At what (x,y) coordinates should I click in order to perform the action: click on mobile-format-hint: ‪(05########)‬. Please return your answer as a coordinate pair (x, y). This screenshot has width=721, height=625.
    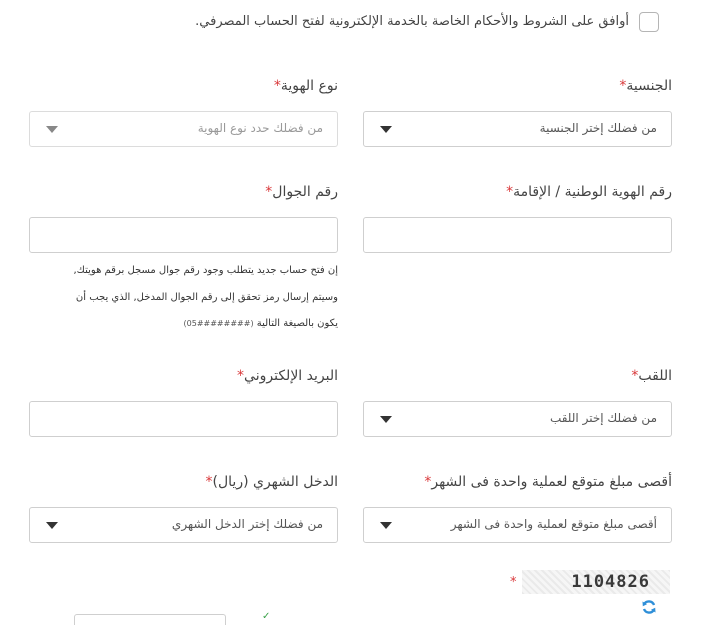
    Looking at the image, I should click on (219, 323).